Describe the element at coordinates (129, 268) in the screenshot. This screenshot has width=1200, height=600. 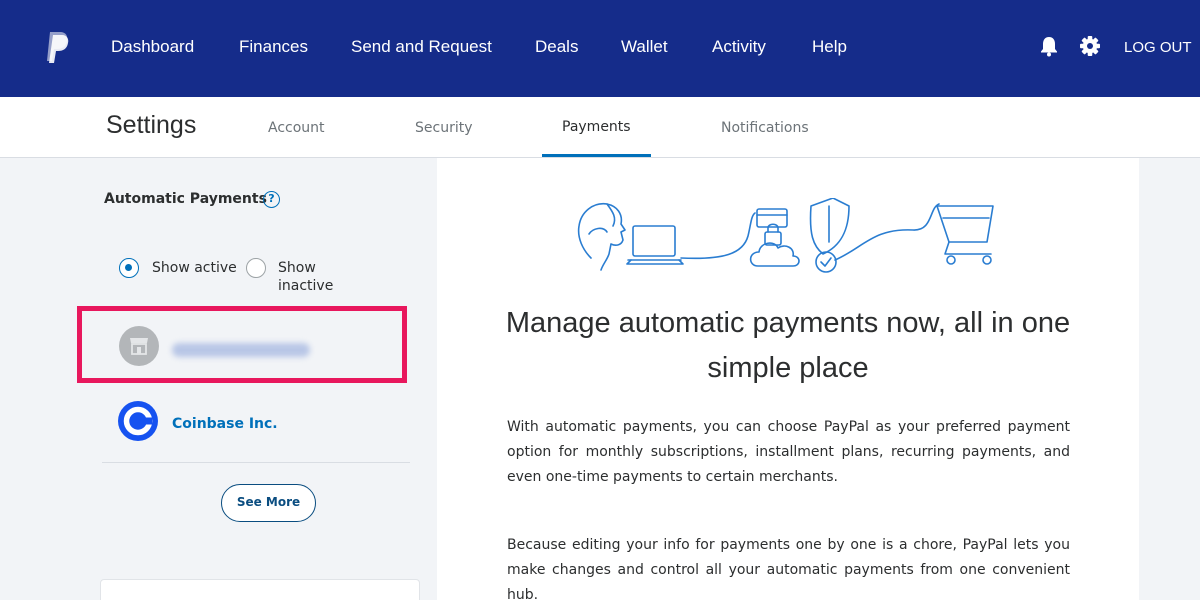
I see `show-active-radio` at that location.